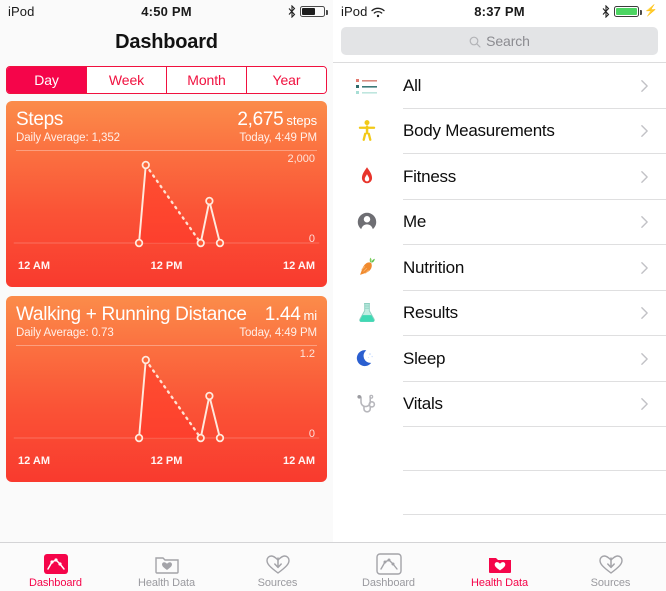 The image size is (666, 591). Describe the element at coordinates (40, 119) in the screenshot. I see `card-steps-title: Steps` at that location.